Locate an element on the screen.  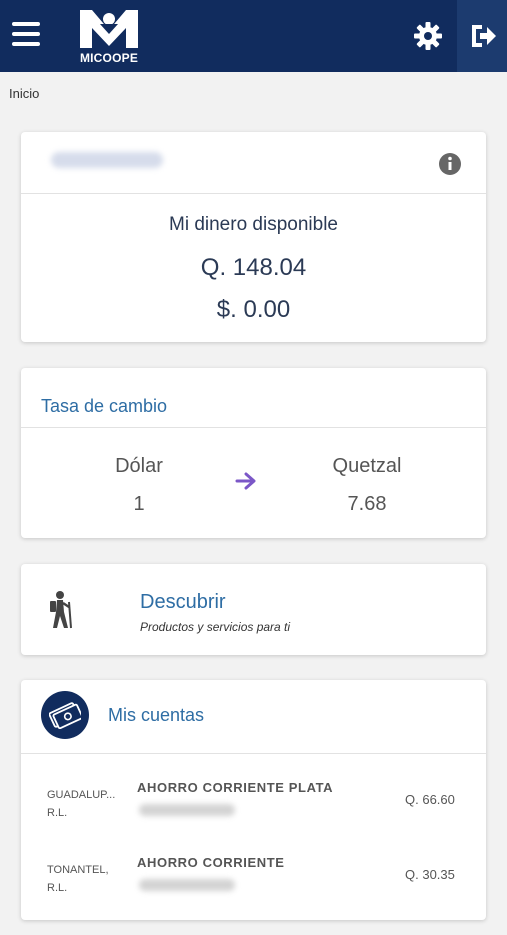
account-balance: Q. 66.60 is located at coordinates (430, 799).